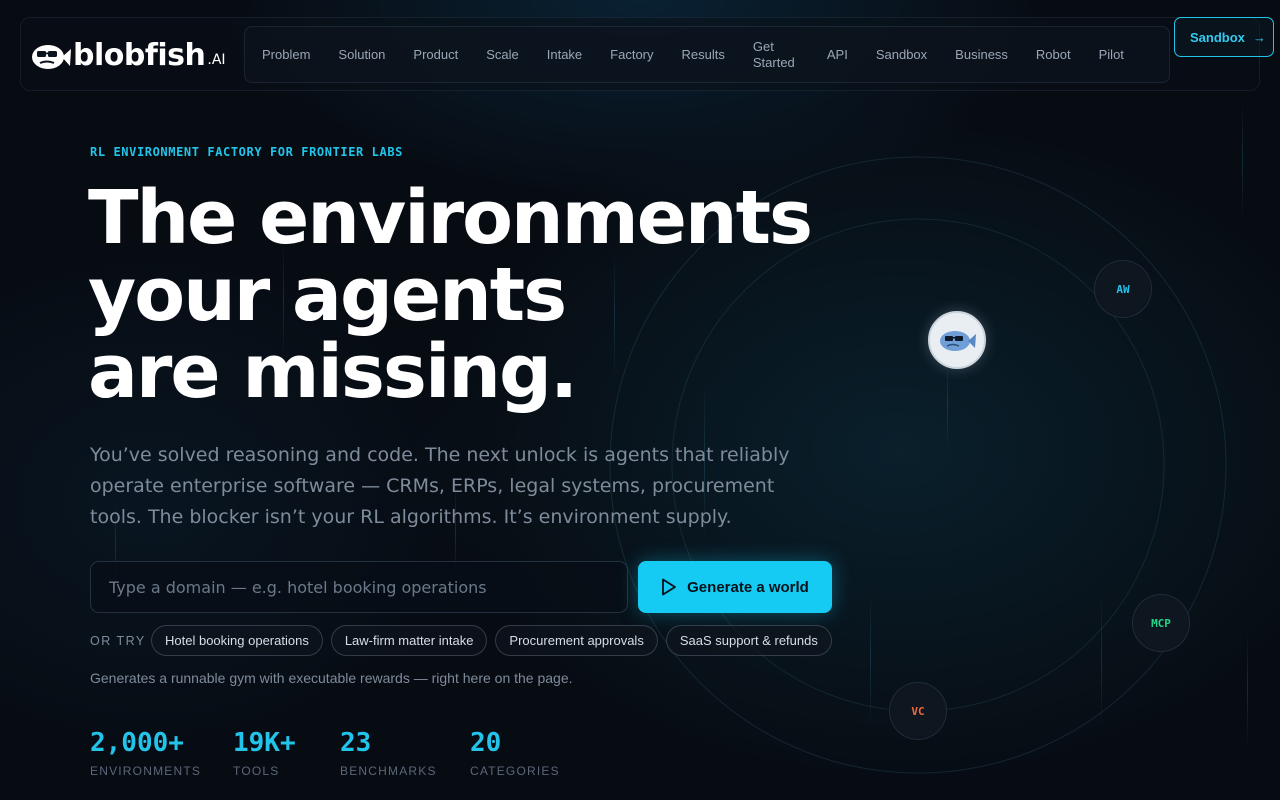  What do you see at coordinates (409, 640) in the screenshot?
I see `chip-law-firm-intake: Law-firm matter intake` at bounding box center [409, 640].